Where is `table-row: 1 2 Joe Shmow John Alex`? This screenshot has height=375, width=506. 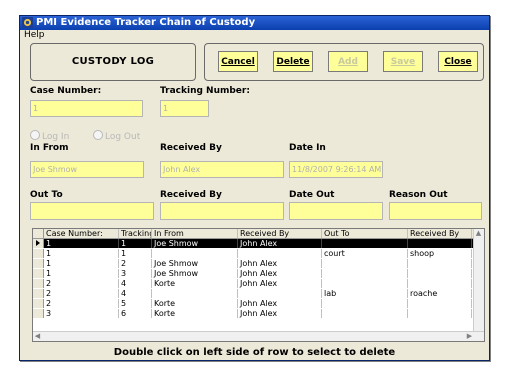
table-row: 1 2 Joe Shmow John Alex is located at coordinates (258, 263).